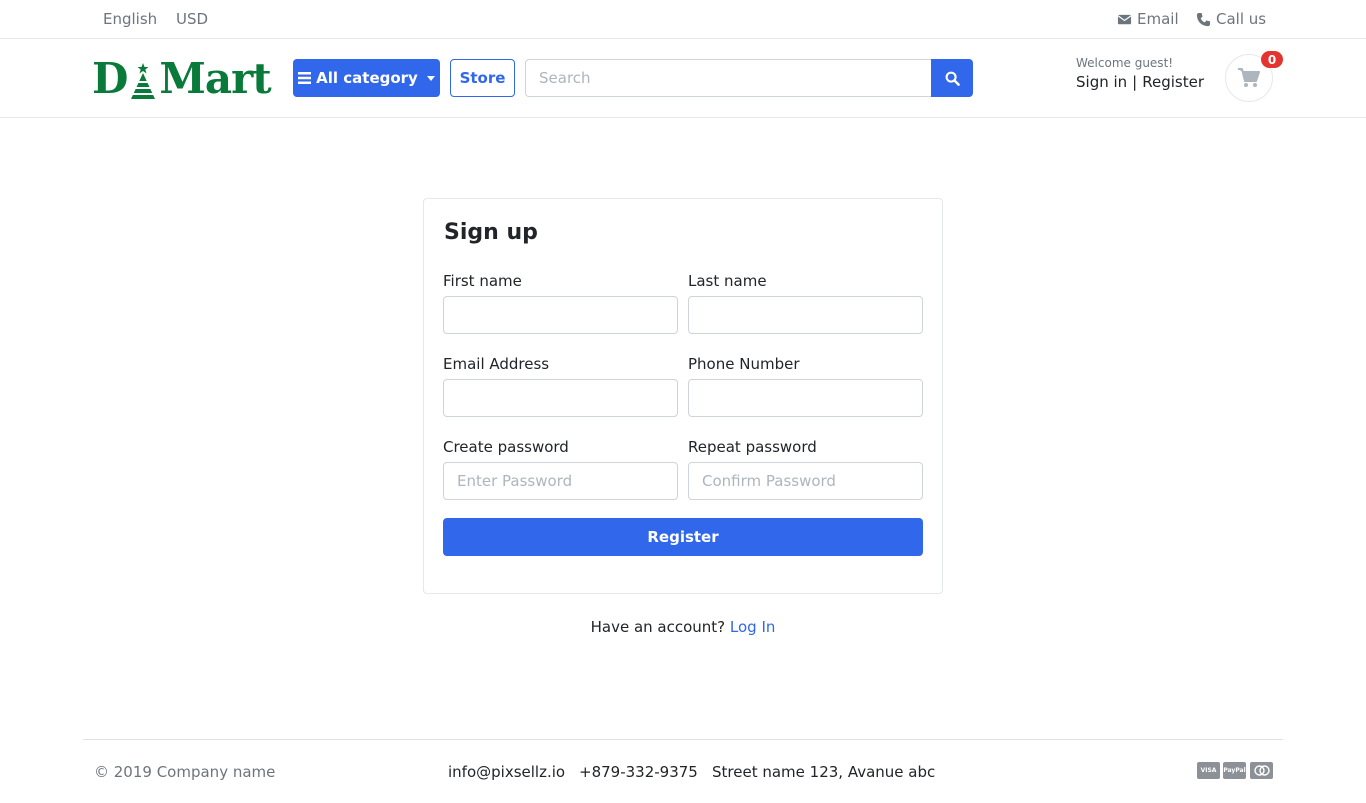 The width and height of the screenshot is (1366, 803). I want to click on copyright-text: © 2019 Company name, so click(185, 772).